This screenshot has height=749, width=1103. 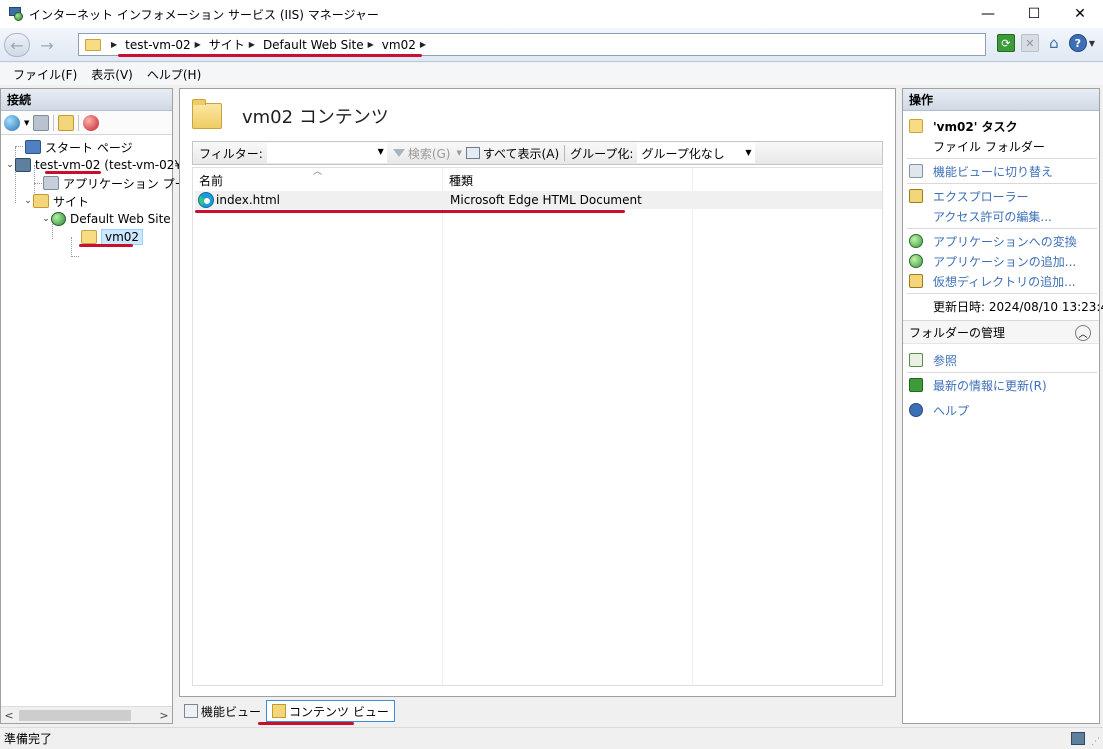 What do you see at coordinates (1054, 43) in the screenshot?
I see `home-icon: ⌂` at bounding box center [1054, 43].